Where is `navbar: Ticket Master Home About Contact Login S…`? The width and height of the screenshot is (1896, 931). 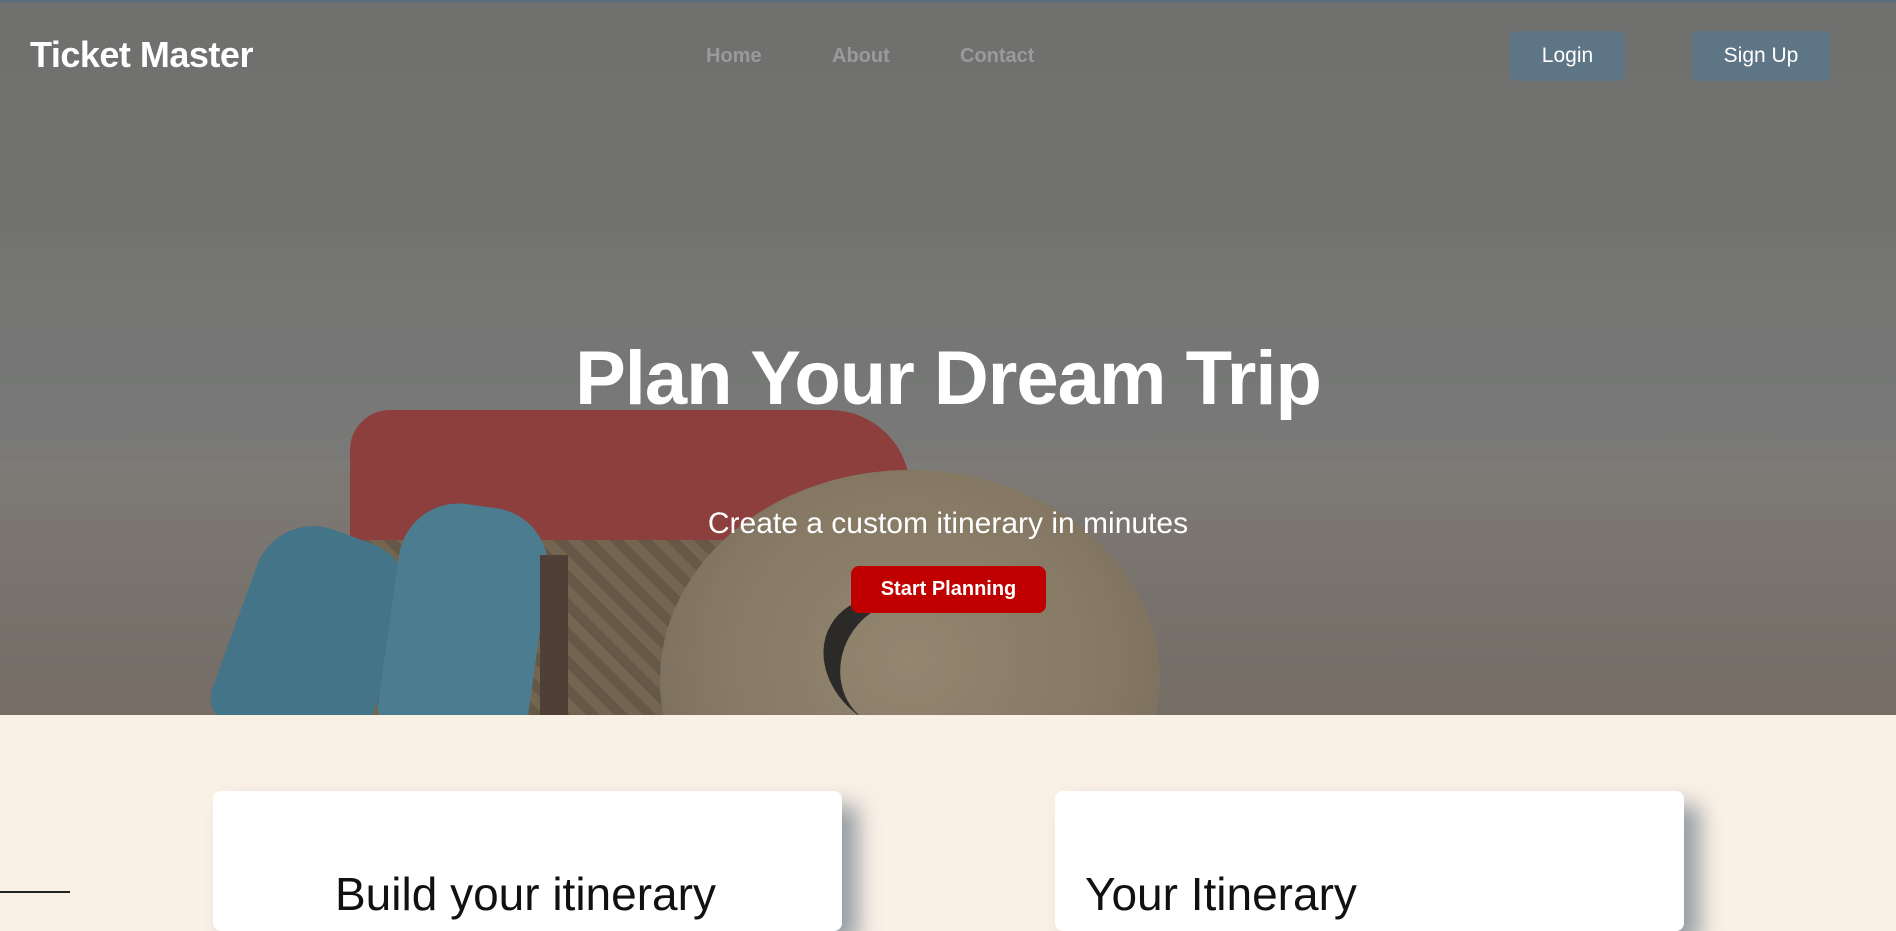 navbar: Ticket Master Home About Contact Login S… is located at coordinates (948, 56).